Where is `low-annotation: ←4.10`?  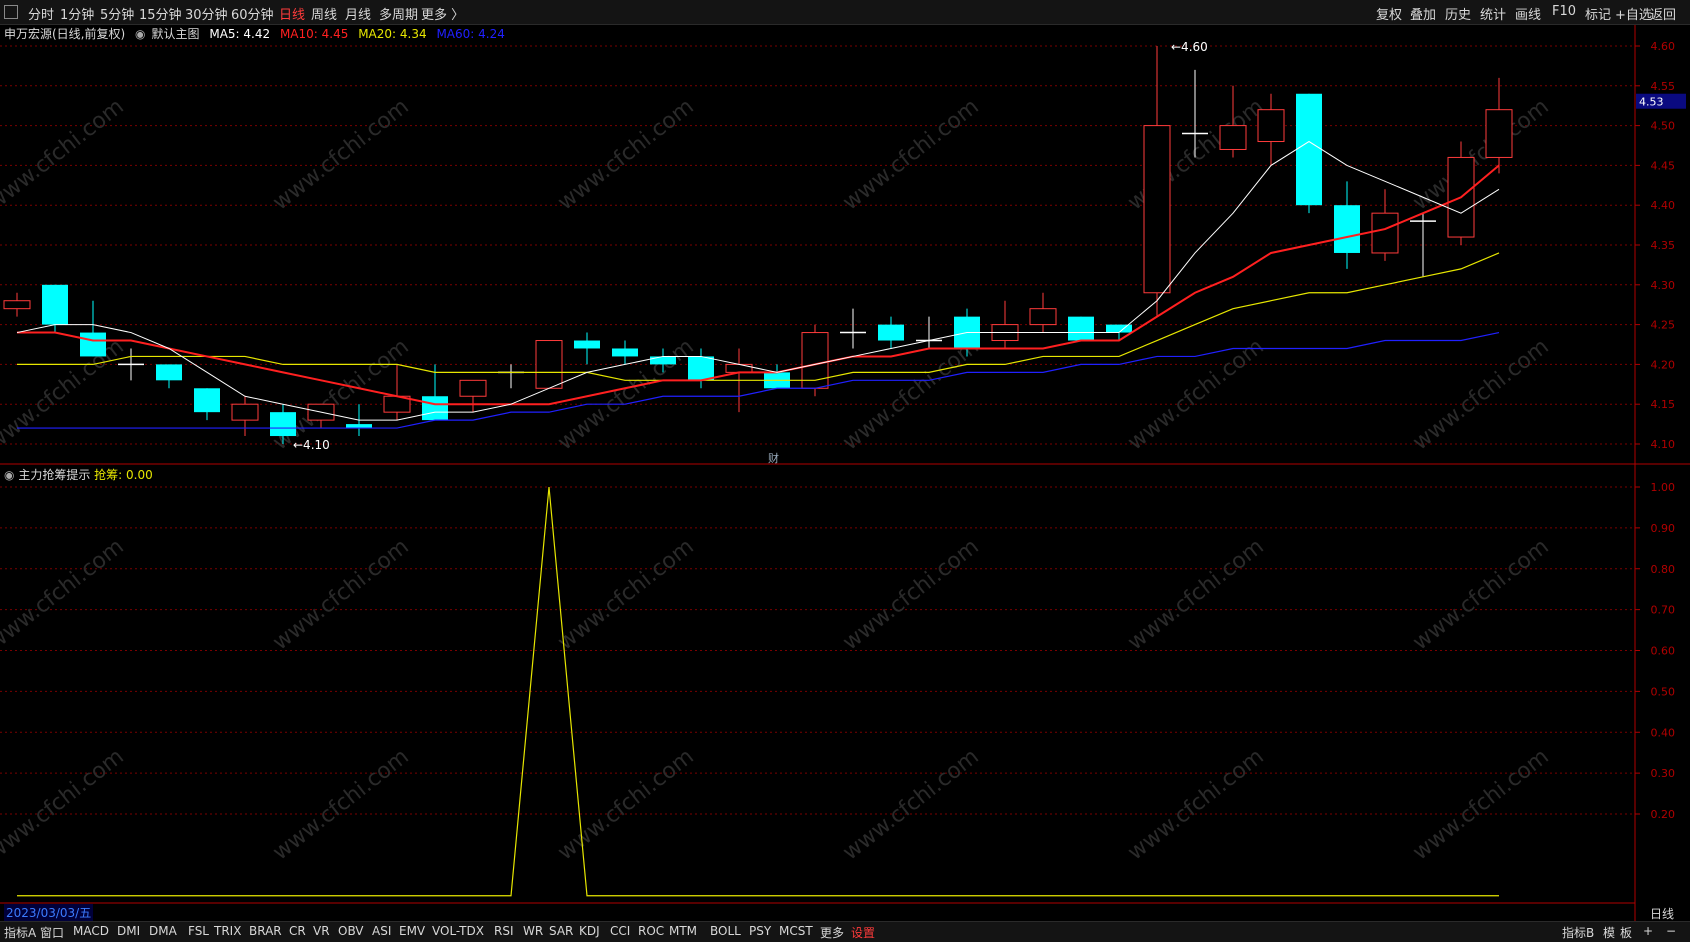 low-annotation: ←4.10 is located at coordinates (311, 445).